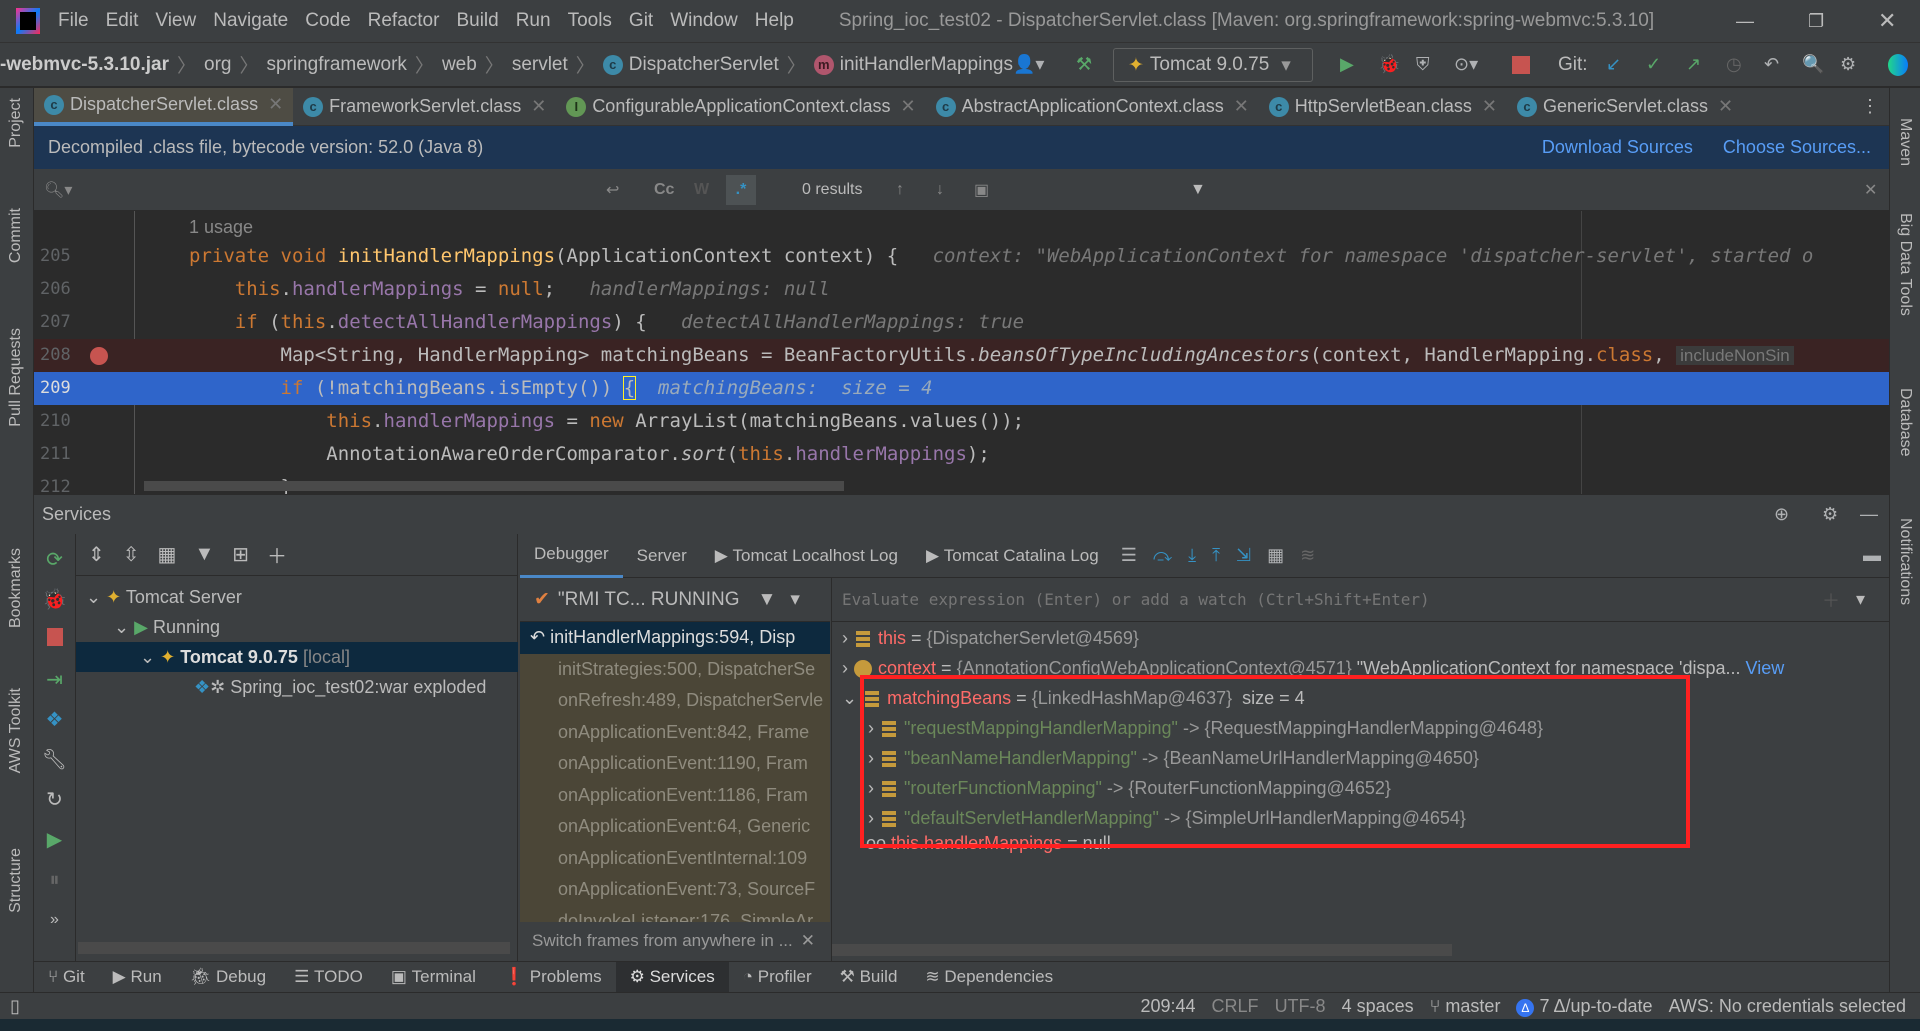  What do you see at coordinates (1028, 64) in the screenshot?
I see `user-icon: 👤▾` at bounding box center [1028, 64].